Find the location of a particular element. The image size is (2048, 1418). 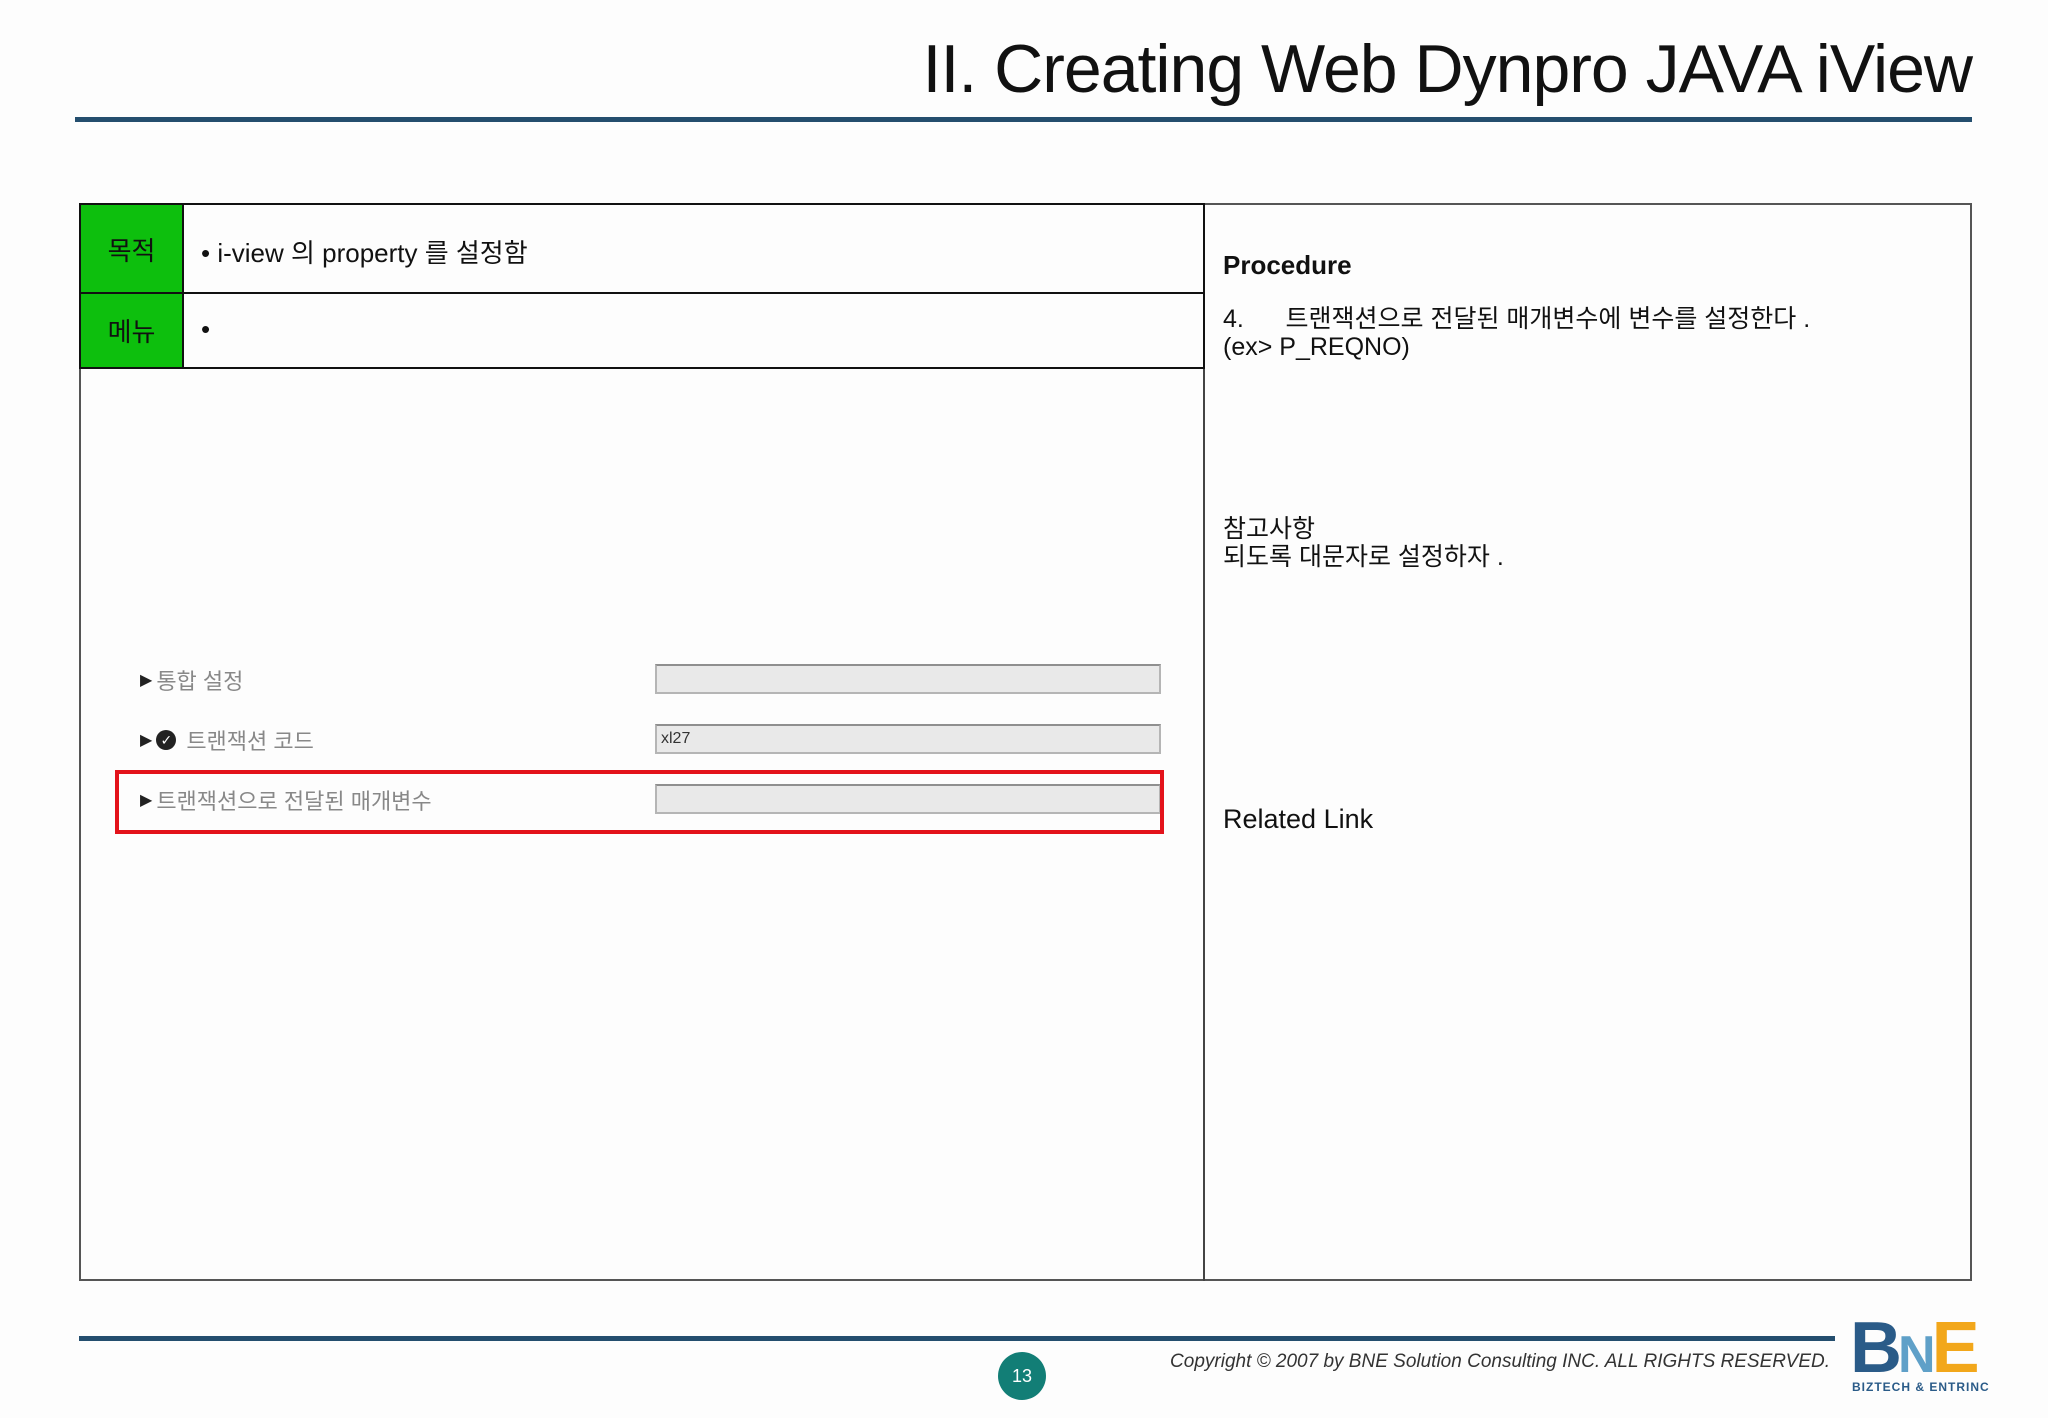

bne-logo: BNE BIZTECH & ENTRINC is located at coordinates (1925, 1354).